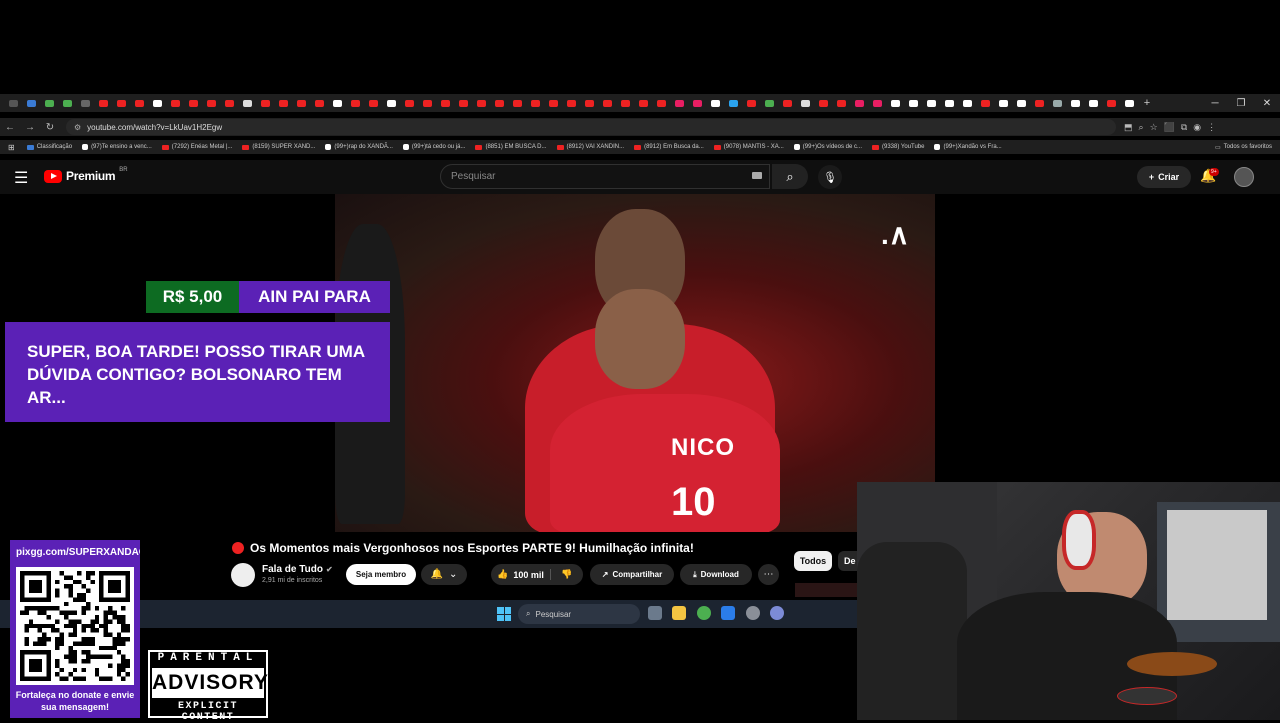  What do you see at coordinates (1241, 103) in the screenshot?
I see `maximize-icon: ❐` at bounding box center [1241, 103].